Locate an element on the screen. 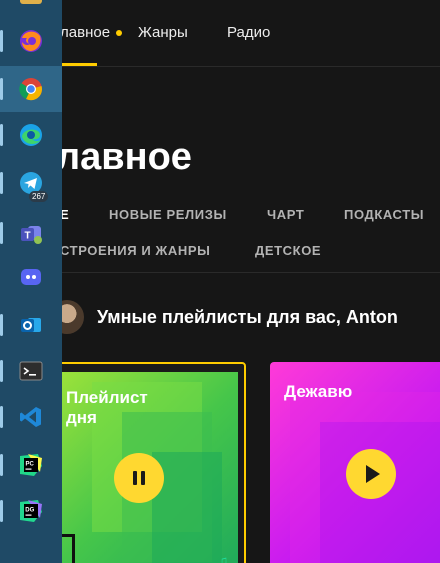 Image resolution: width=440 pixels, height=563 pixels. vscode-icon is located at coordinates (30, 417).